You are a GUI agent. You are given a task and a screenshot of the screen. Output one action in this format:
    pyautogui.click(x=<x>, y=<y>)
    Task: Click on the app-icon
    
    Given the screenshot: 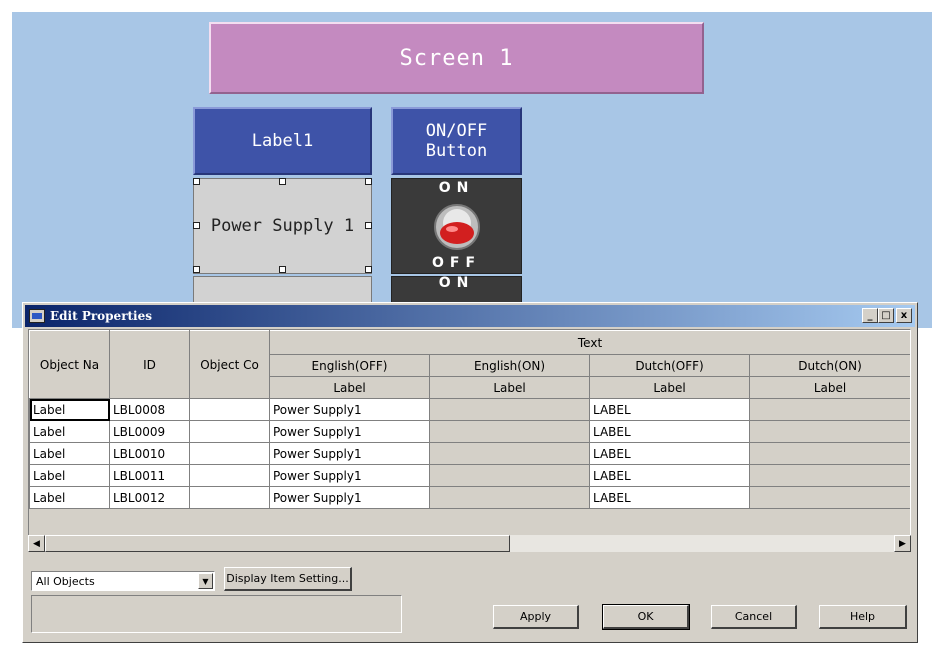 What is the action you would take?
    pyautogui.click(x=37, y=316)
    